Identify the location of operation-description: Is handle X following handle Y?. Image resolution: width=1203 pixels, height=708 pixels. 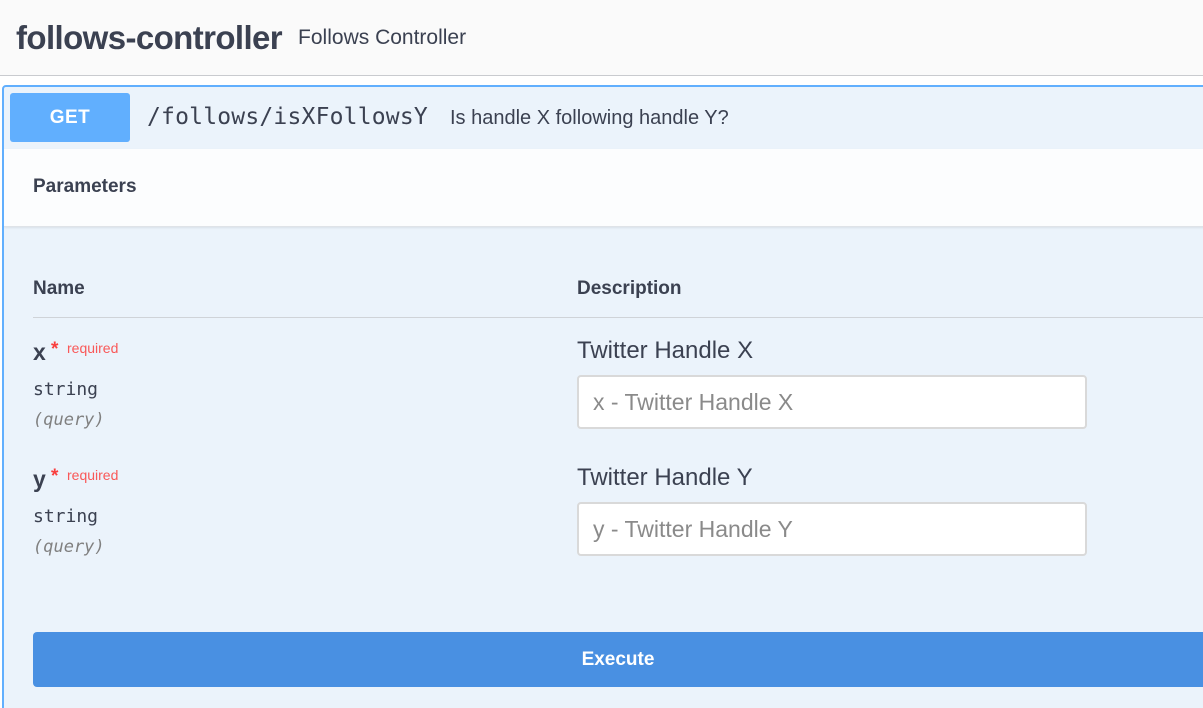
(589, 118).